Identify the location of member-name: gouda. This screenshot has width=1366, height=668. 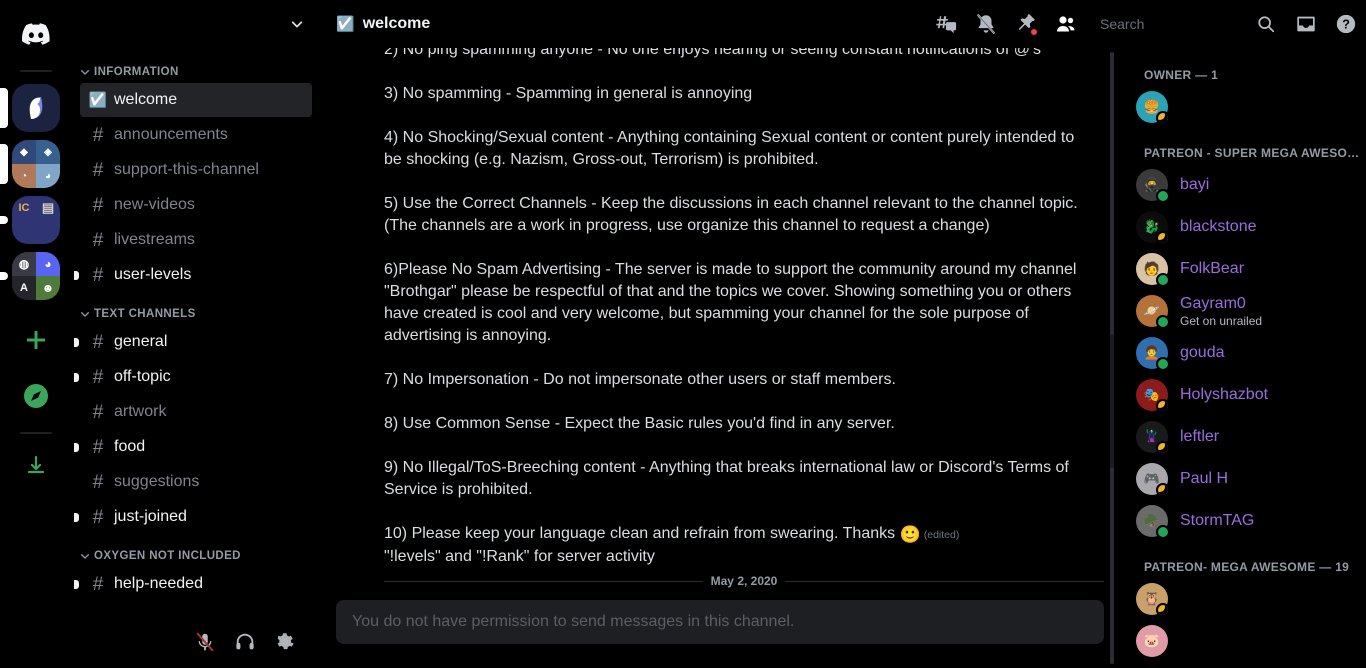
(1202, 353).